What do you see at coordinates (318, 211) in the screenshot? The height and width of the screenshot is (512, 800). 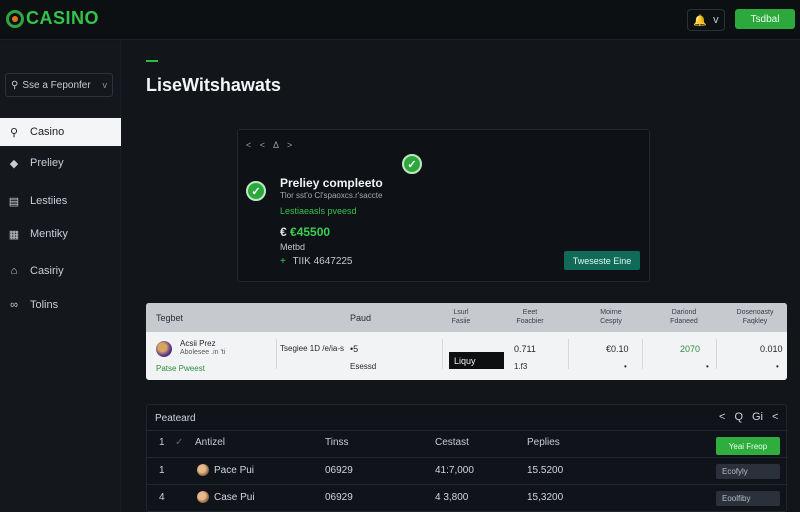 I see `card-status: Lestiaeasls pveesd` at bounding box center [318, 211].